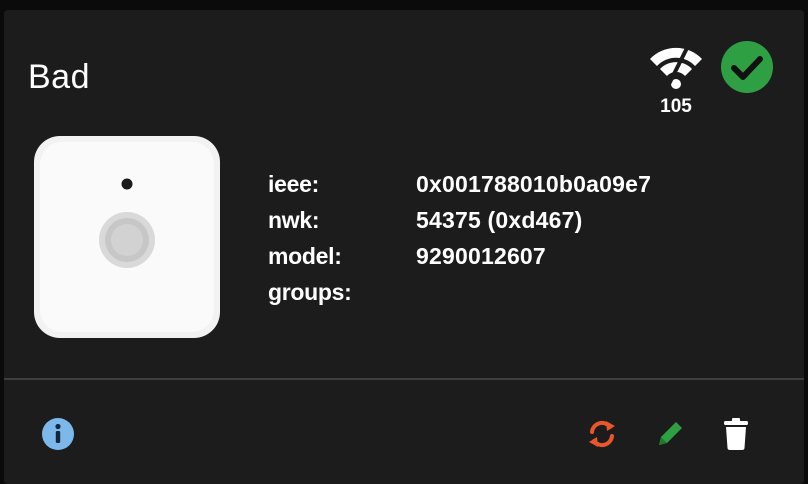 The image size is (808, 484). What do you see at coordinates (712, 81) in the screenshot?
I see `device-status: 105` at bounding box center [712, 81].